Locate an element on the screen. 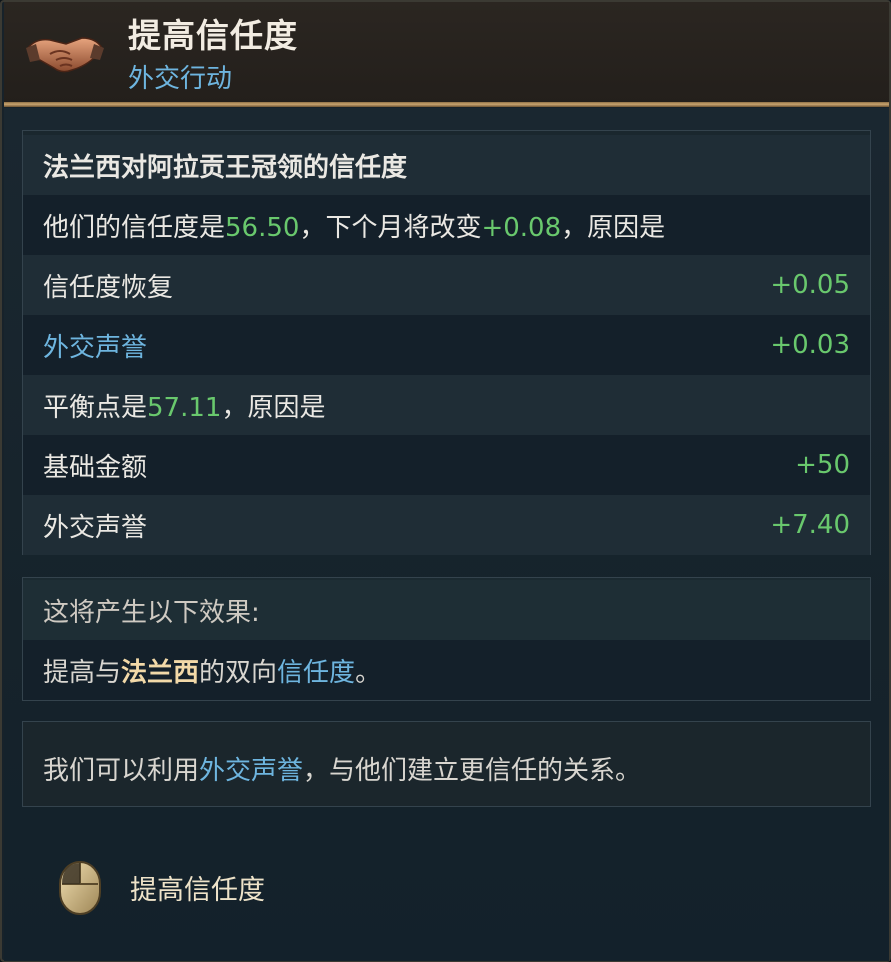 The height and width of the screenshot is (962, 891). trust-summary-suffix: ，原因是 is located at coordinates (613, 227).